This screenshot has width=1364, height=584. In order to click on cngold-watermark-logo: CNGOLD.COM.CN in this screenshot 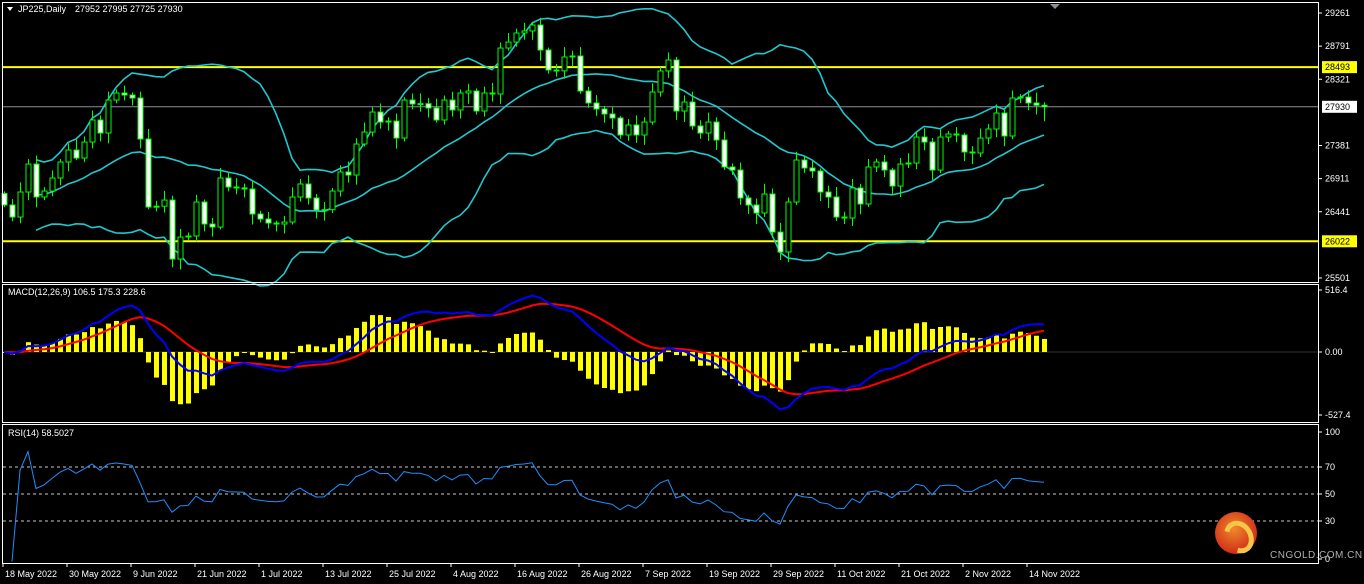, I will do `click(1283, 548)`.